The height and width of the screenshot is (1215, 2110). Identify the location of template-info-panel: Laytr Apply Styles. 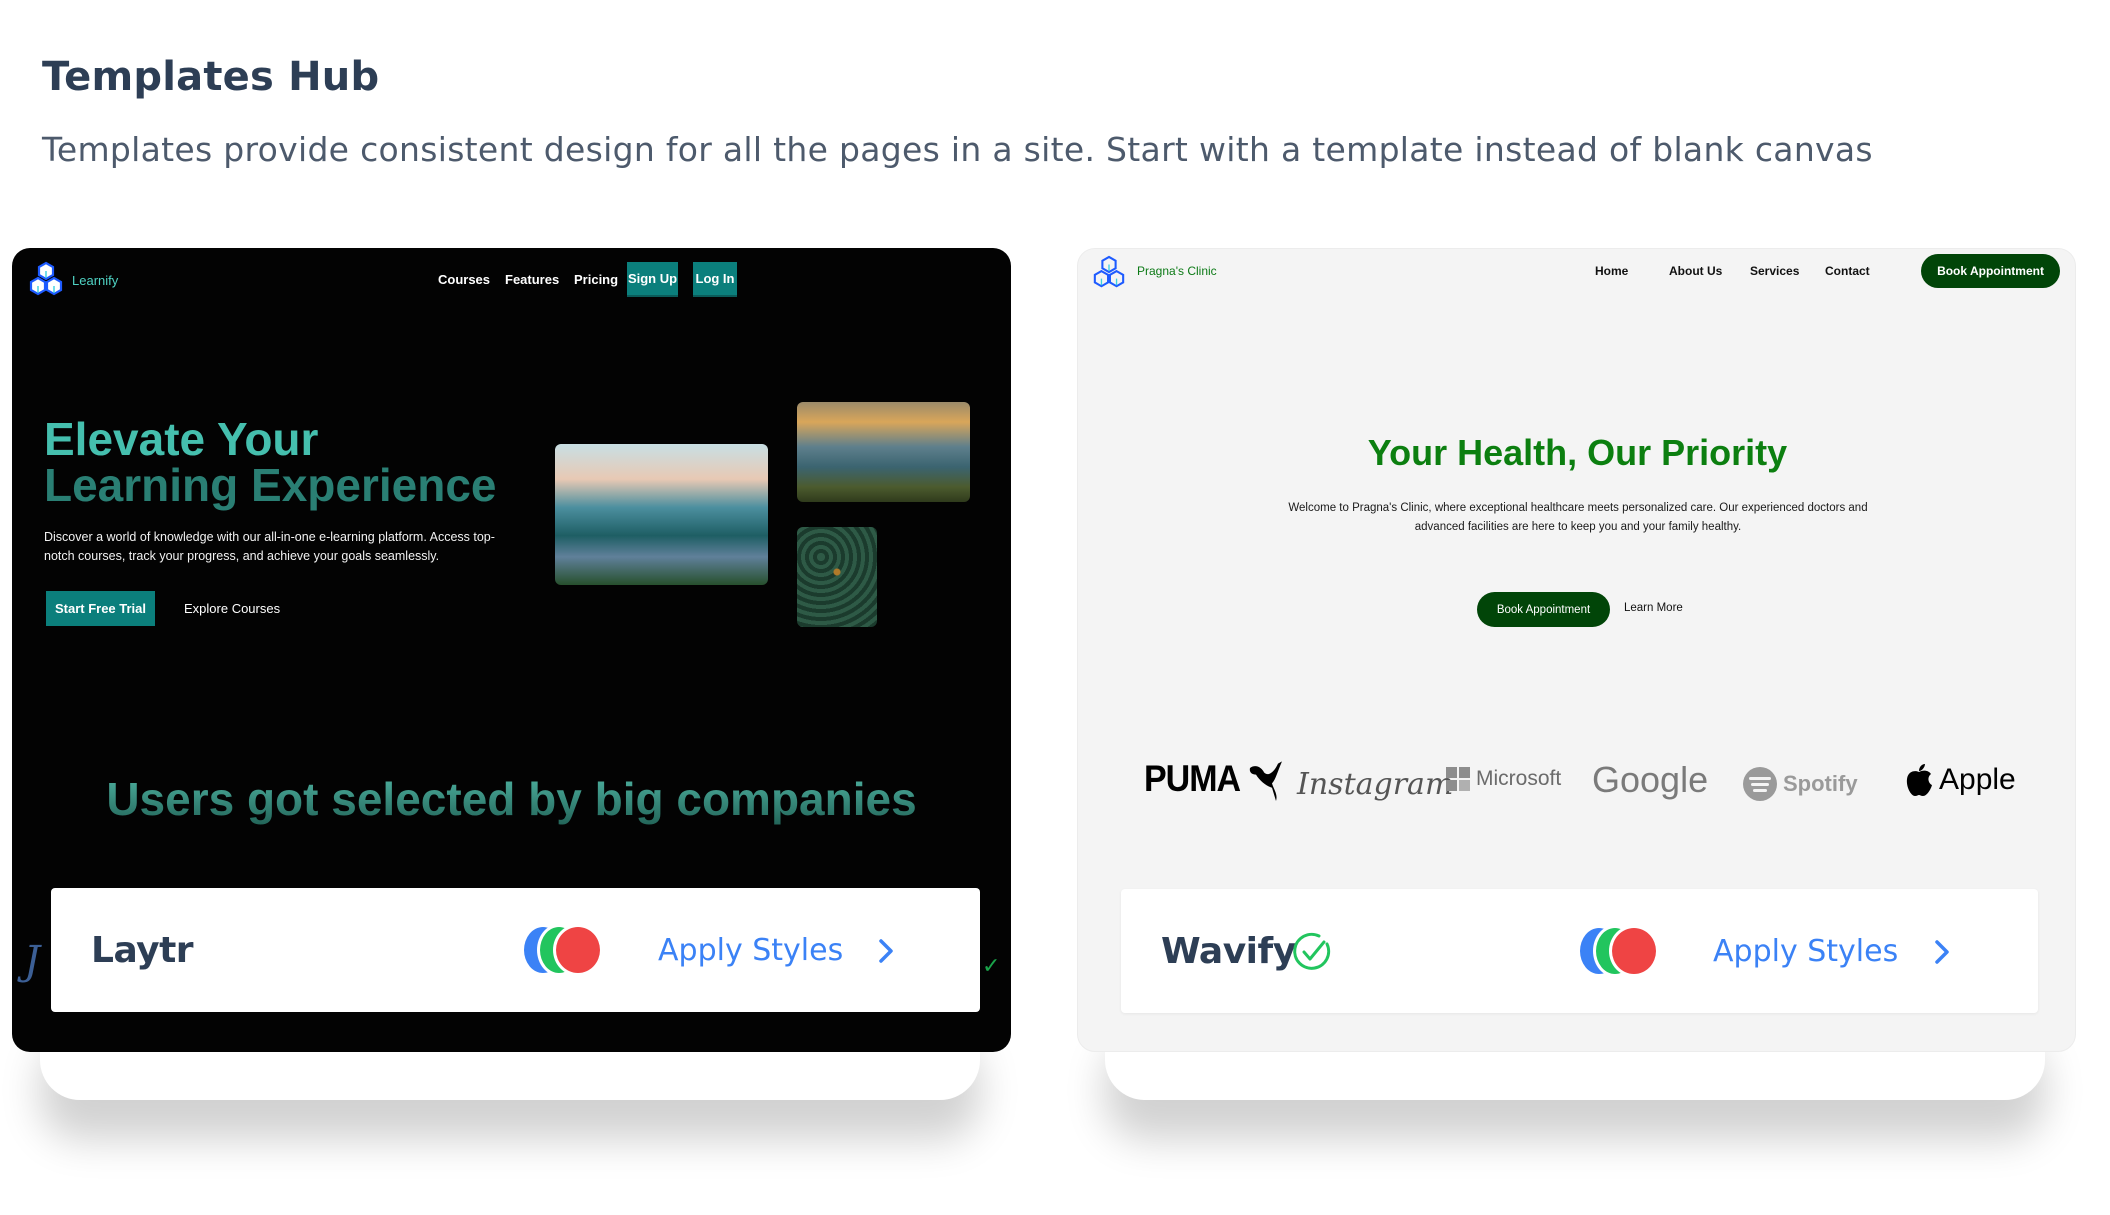
(515, 950).